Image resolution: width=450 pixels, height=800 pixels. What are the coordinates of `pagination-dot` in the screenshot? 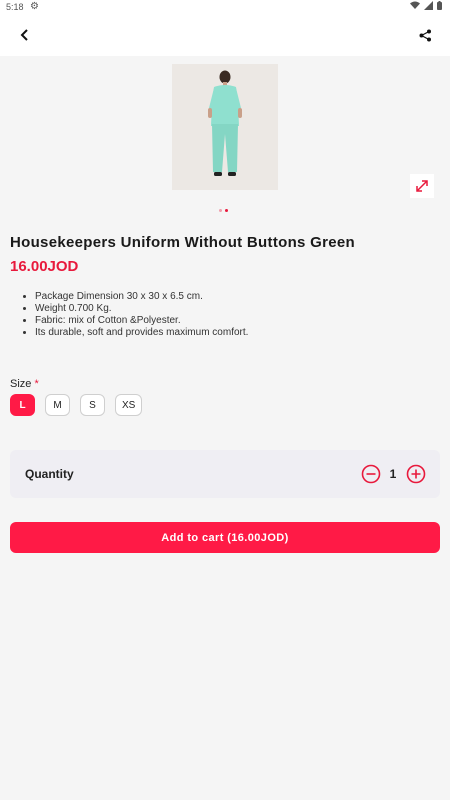 It's located at (220, 210).